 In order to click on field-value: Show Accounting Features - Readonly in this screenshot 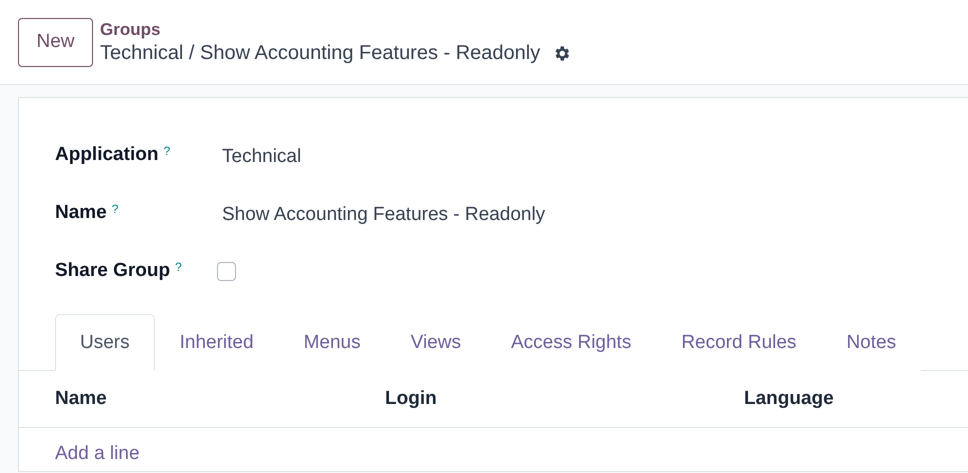, I will do `click(384, 215)`.